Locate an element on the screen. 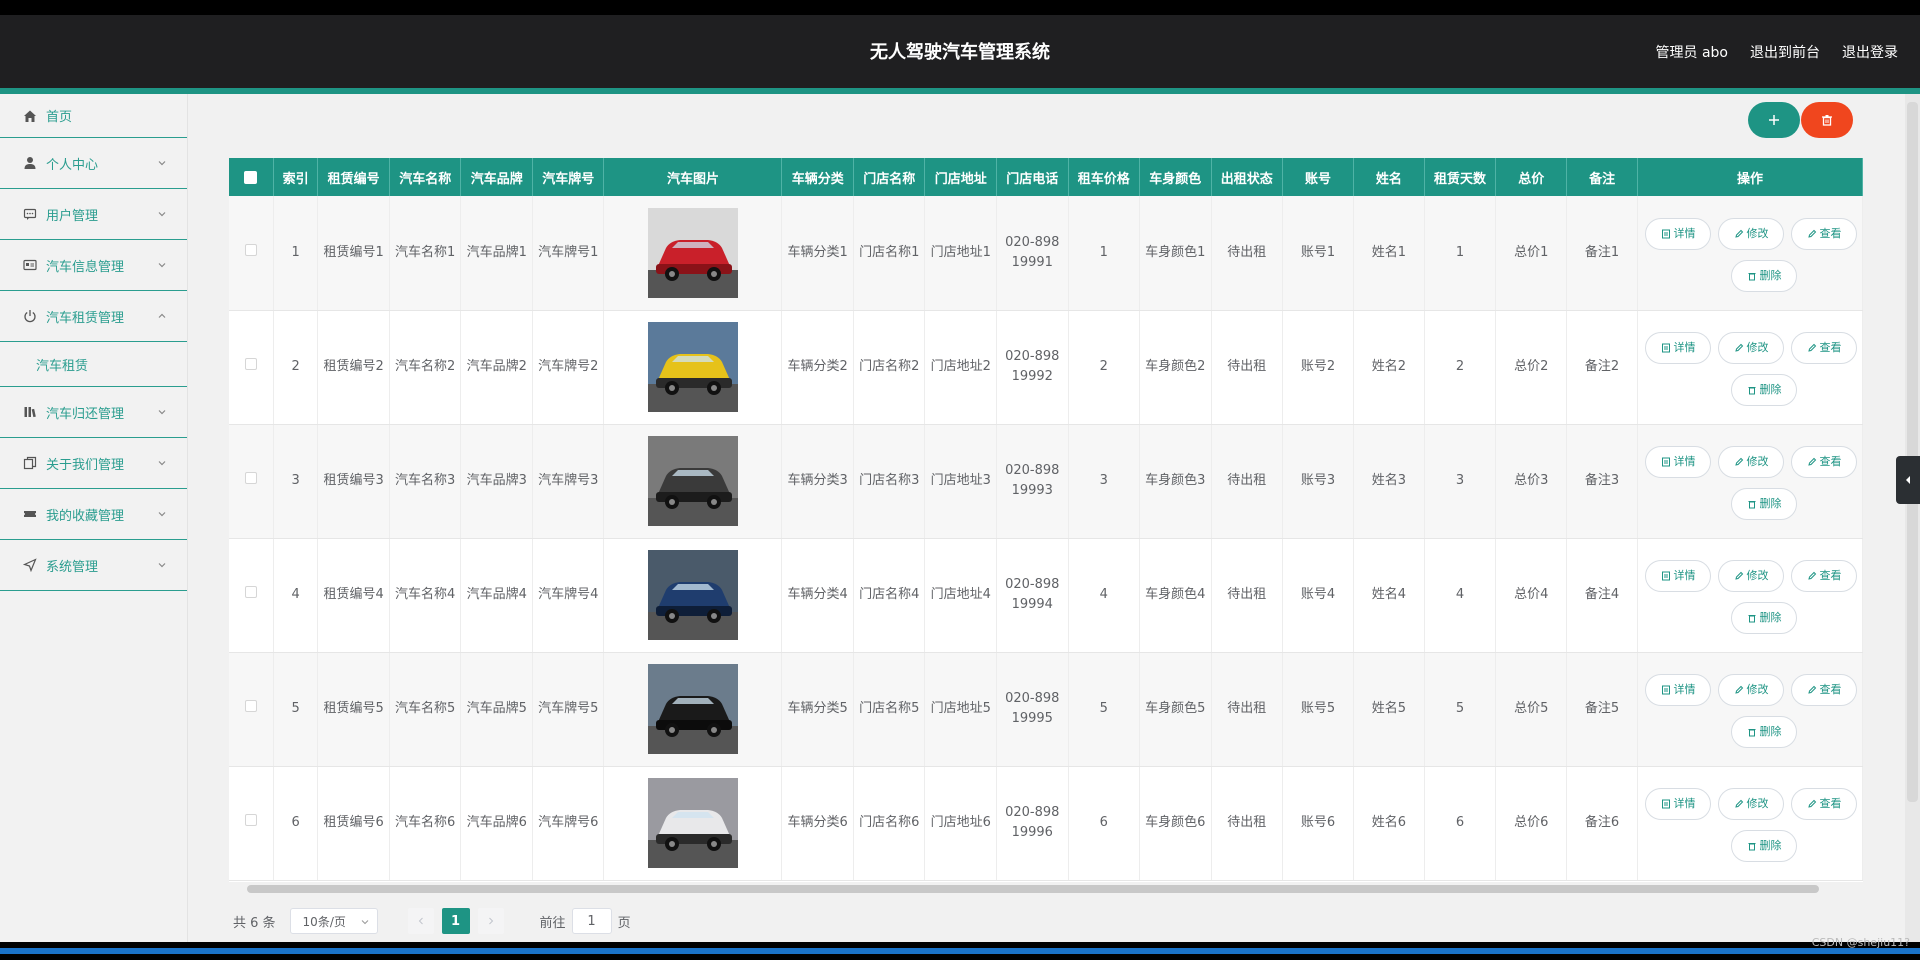 The image size is (1920, 960). table-cell-addr: 门店地址3 is located at coordinates (960, 481).